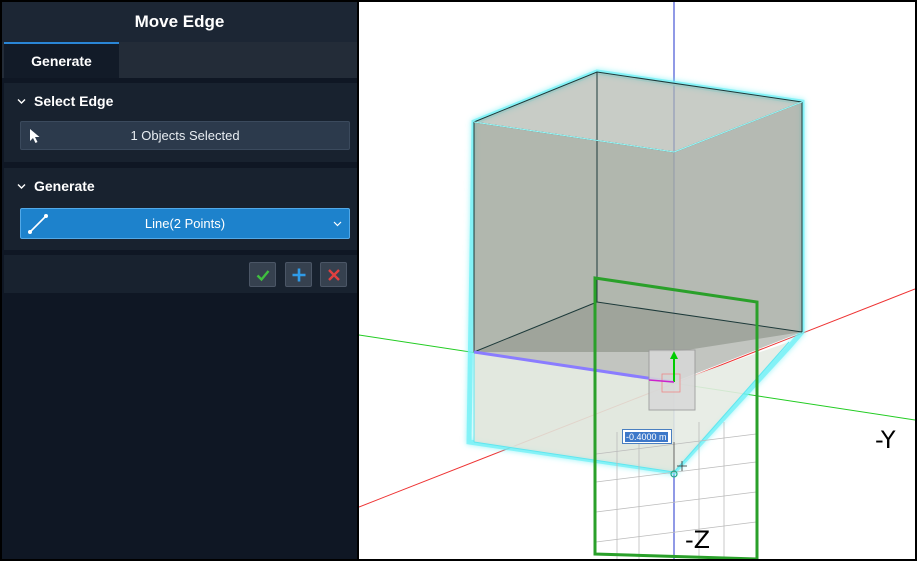 The height and width of the screenshot is (561, 917). What do you see at coordinates (698, 540) in the screenshot?
I see `axis-label-neg-z: -Z` at bounding box center [698, 540].